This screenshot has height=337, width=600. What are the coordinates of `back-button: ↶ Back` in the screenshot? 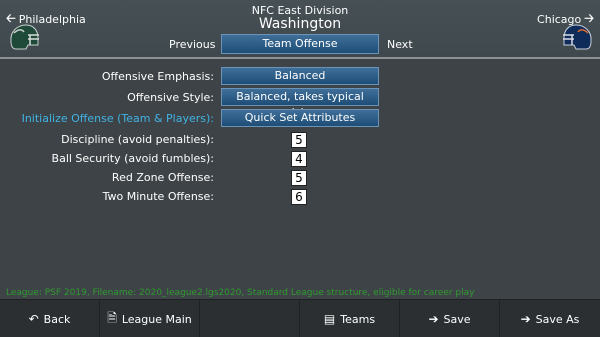 It's located at (50, 318).